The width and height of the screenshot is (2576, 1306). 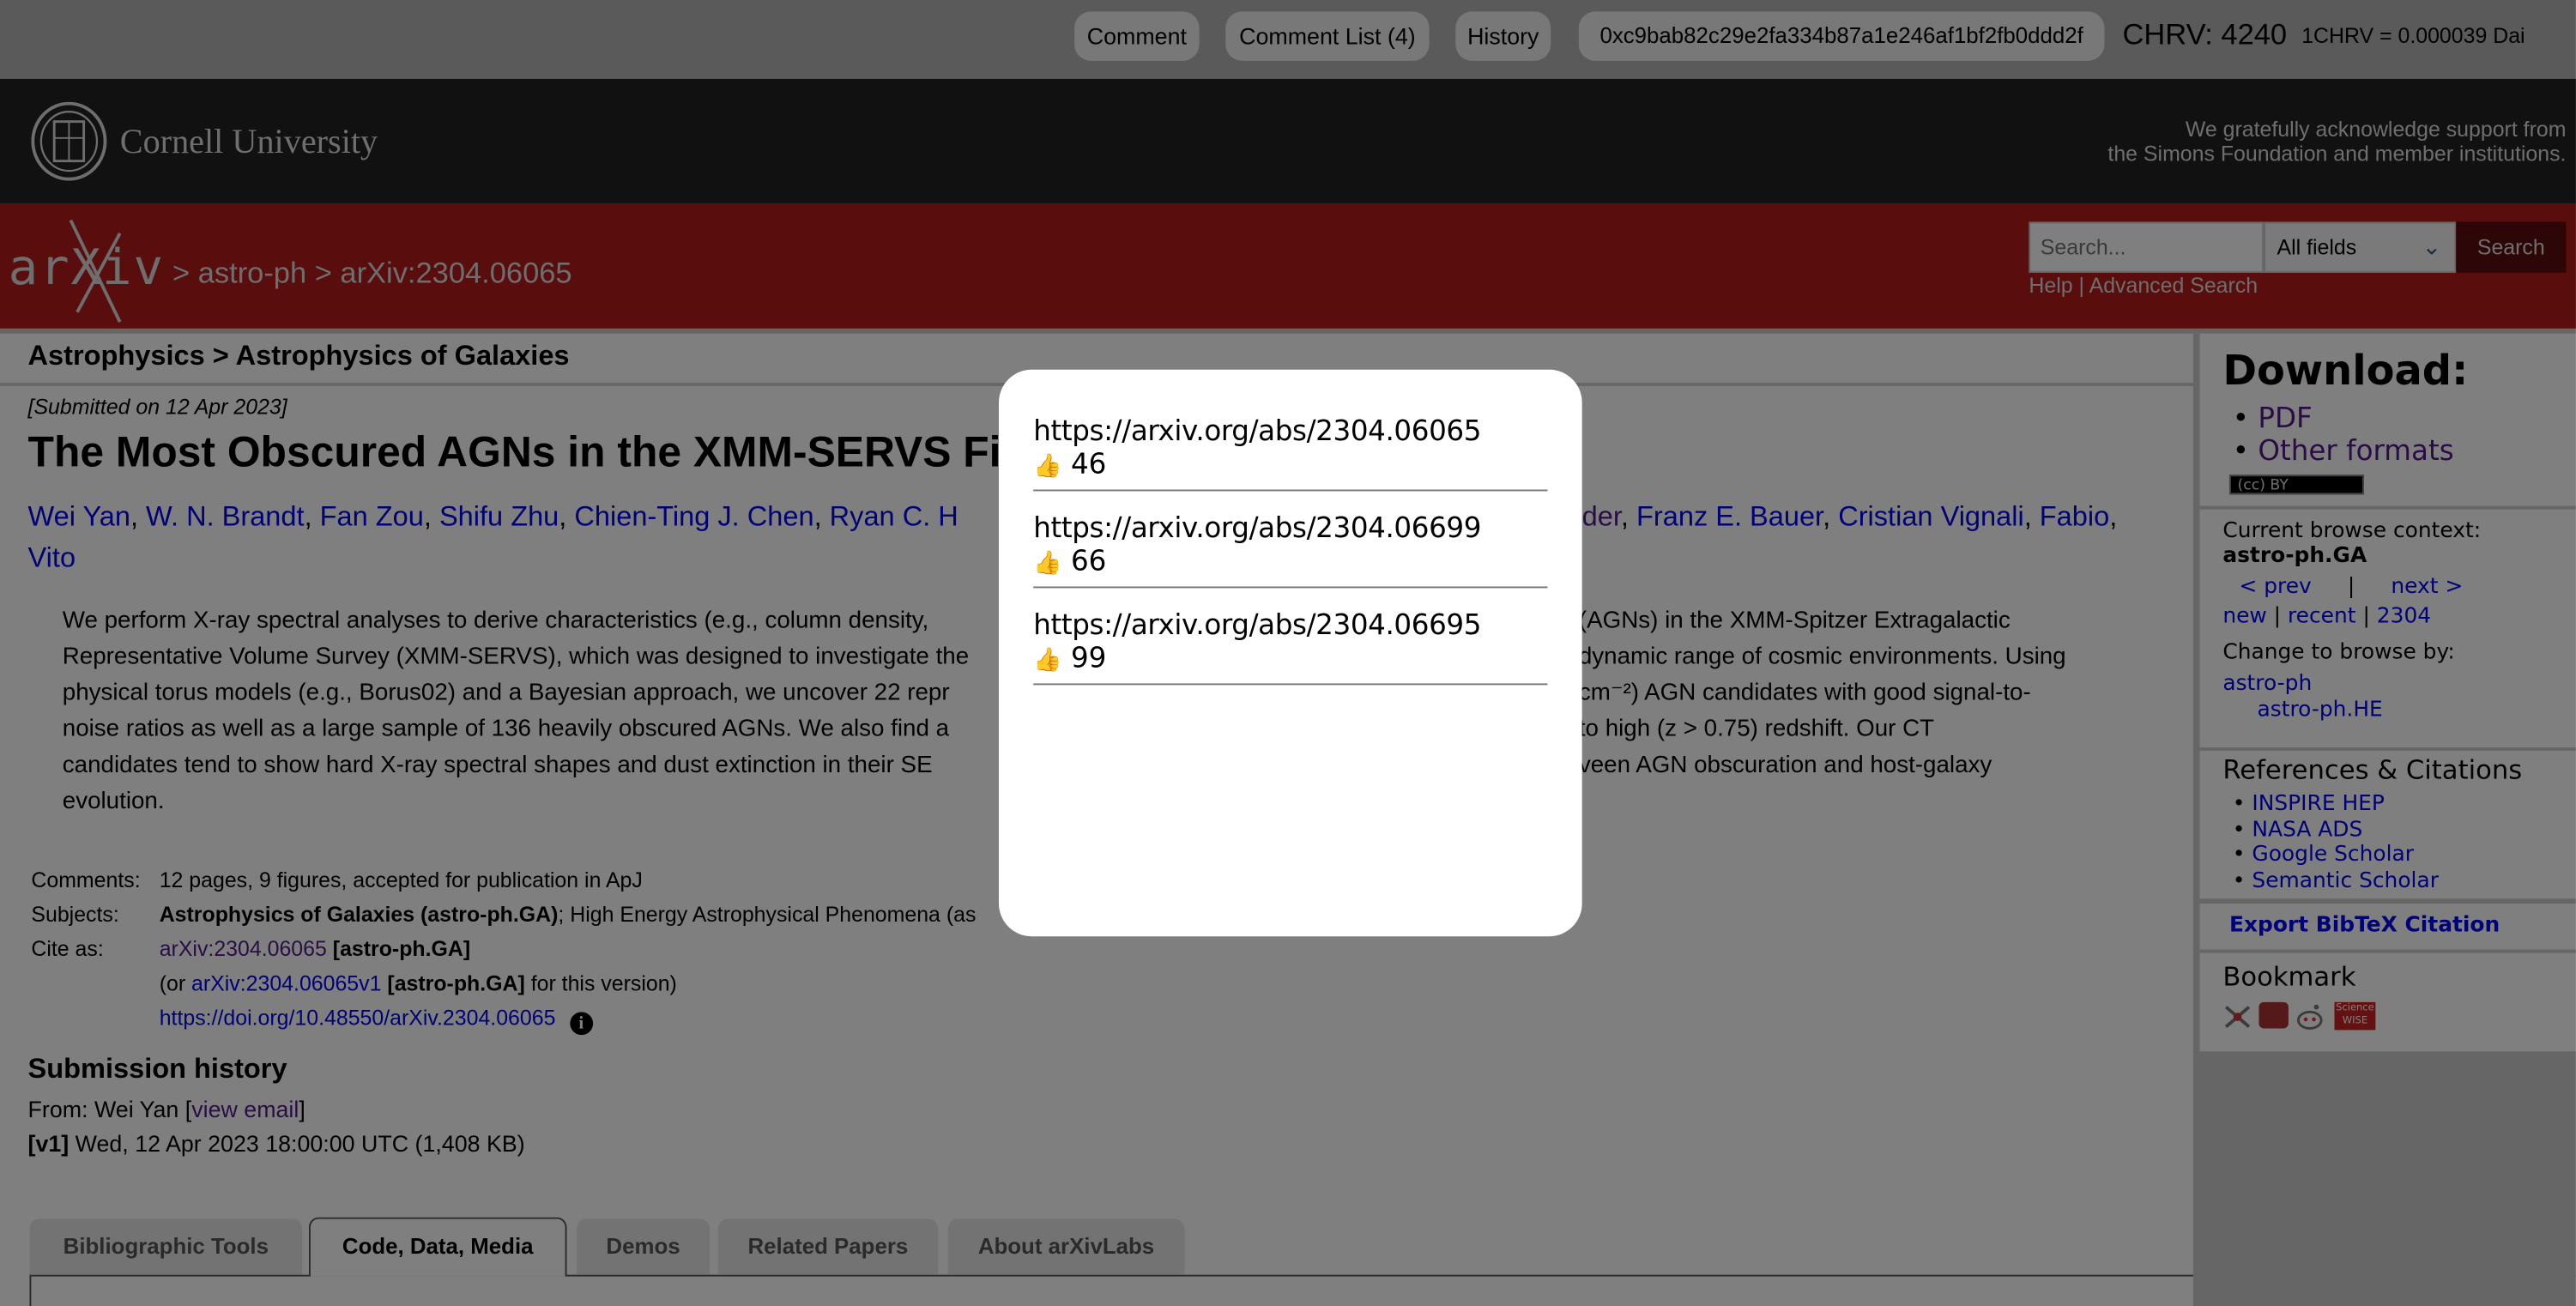 What do you see at coordinates (1088, 464) in the screenshot?
I see `like-count: 46` at bounding box center [1088, 464].